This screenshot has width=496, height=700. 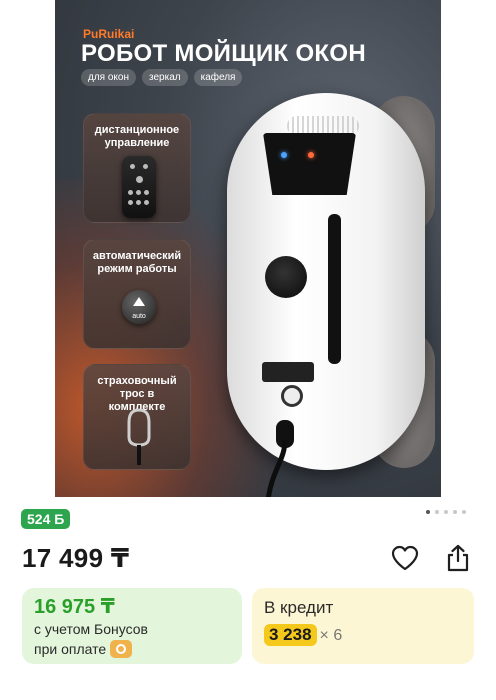 What do you see at coordinates (109, 34) in the screenshot?
I see `brand-logo: PuRuikai` at bounding box center [109, 34].